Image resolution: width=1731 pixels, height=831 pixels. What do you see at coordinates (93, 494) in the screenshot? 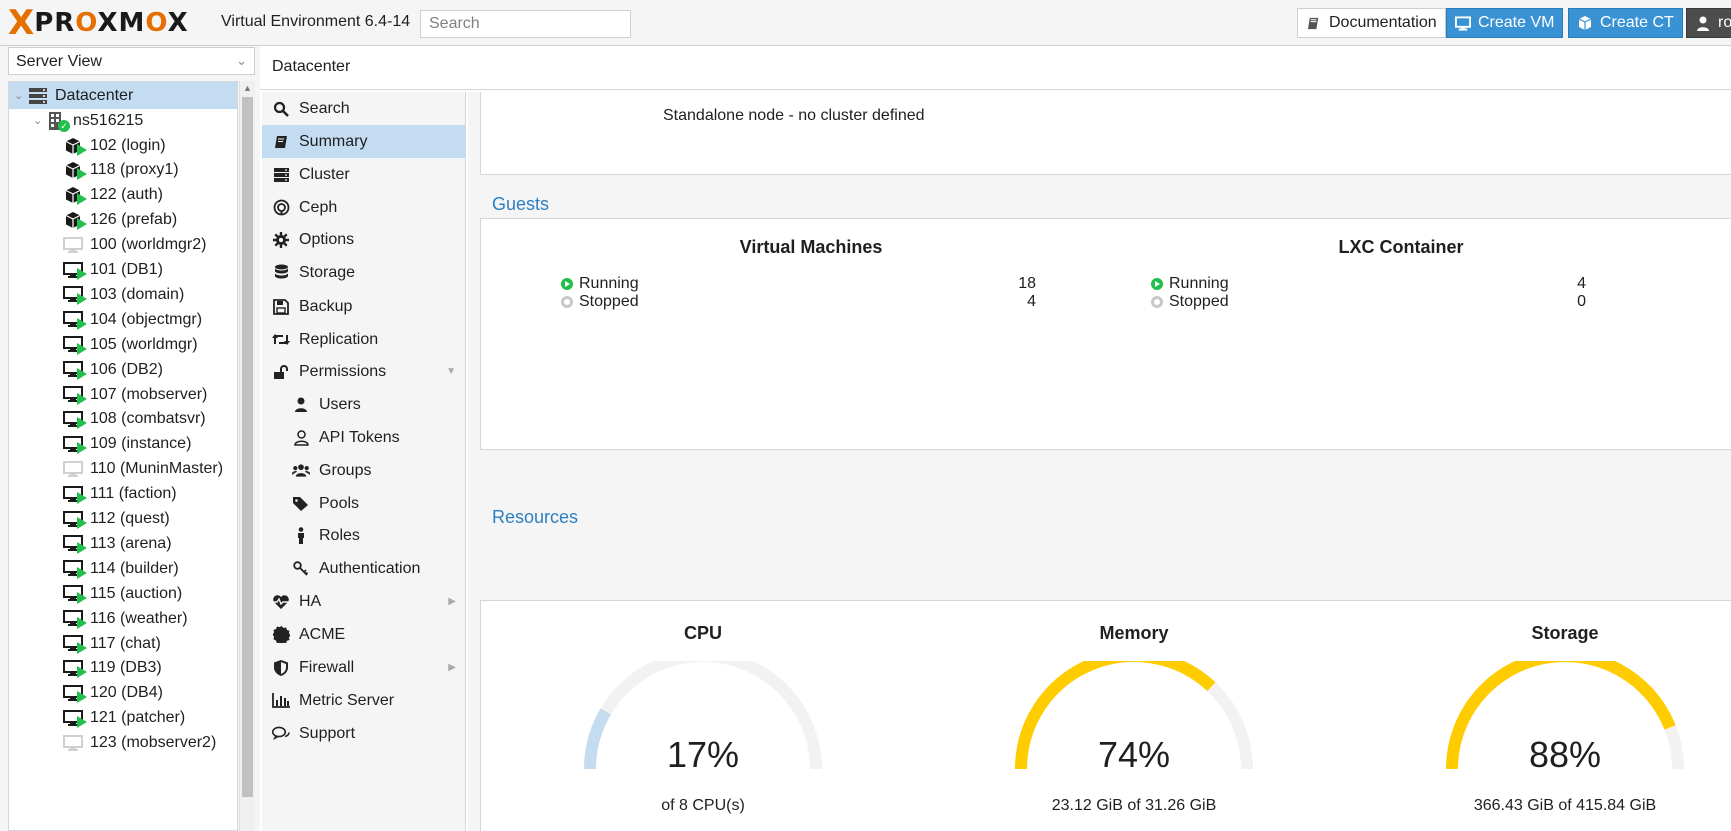
I see `tree-item-guest: 111 (faction)` at bounding box center [93, 494].